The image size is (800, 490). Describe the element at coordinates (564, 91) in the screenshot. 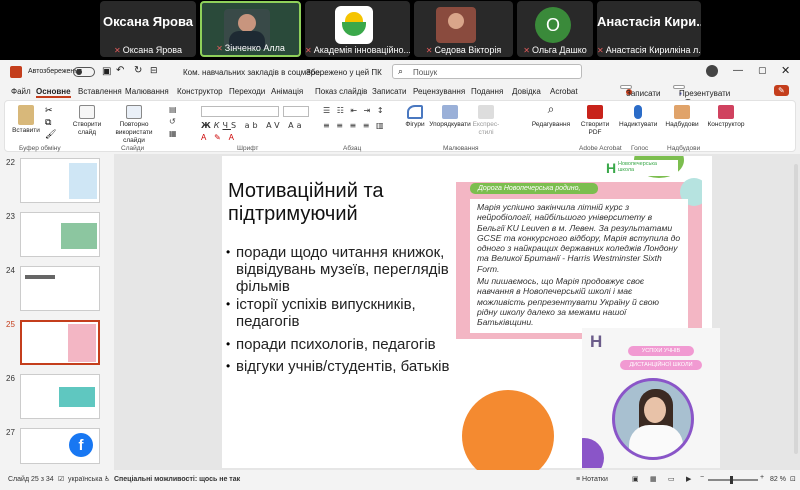

I see `tab-acrobat: Acrobat` at that location.